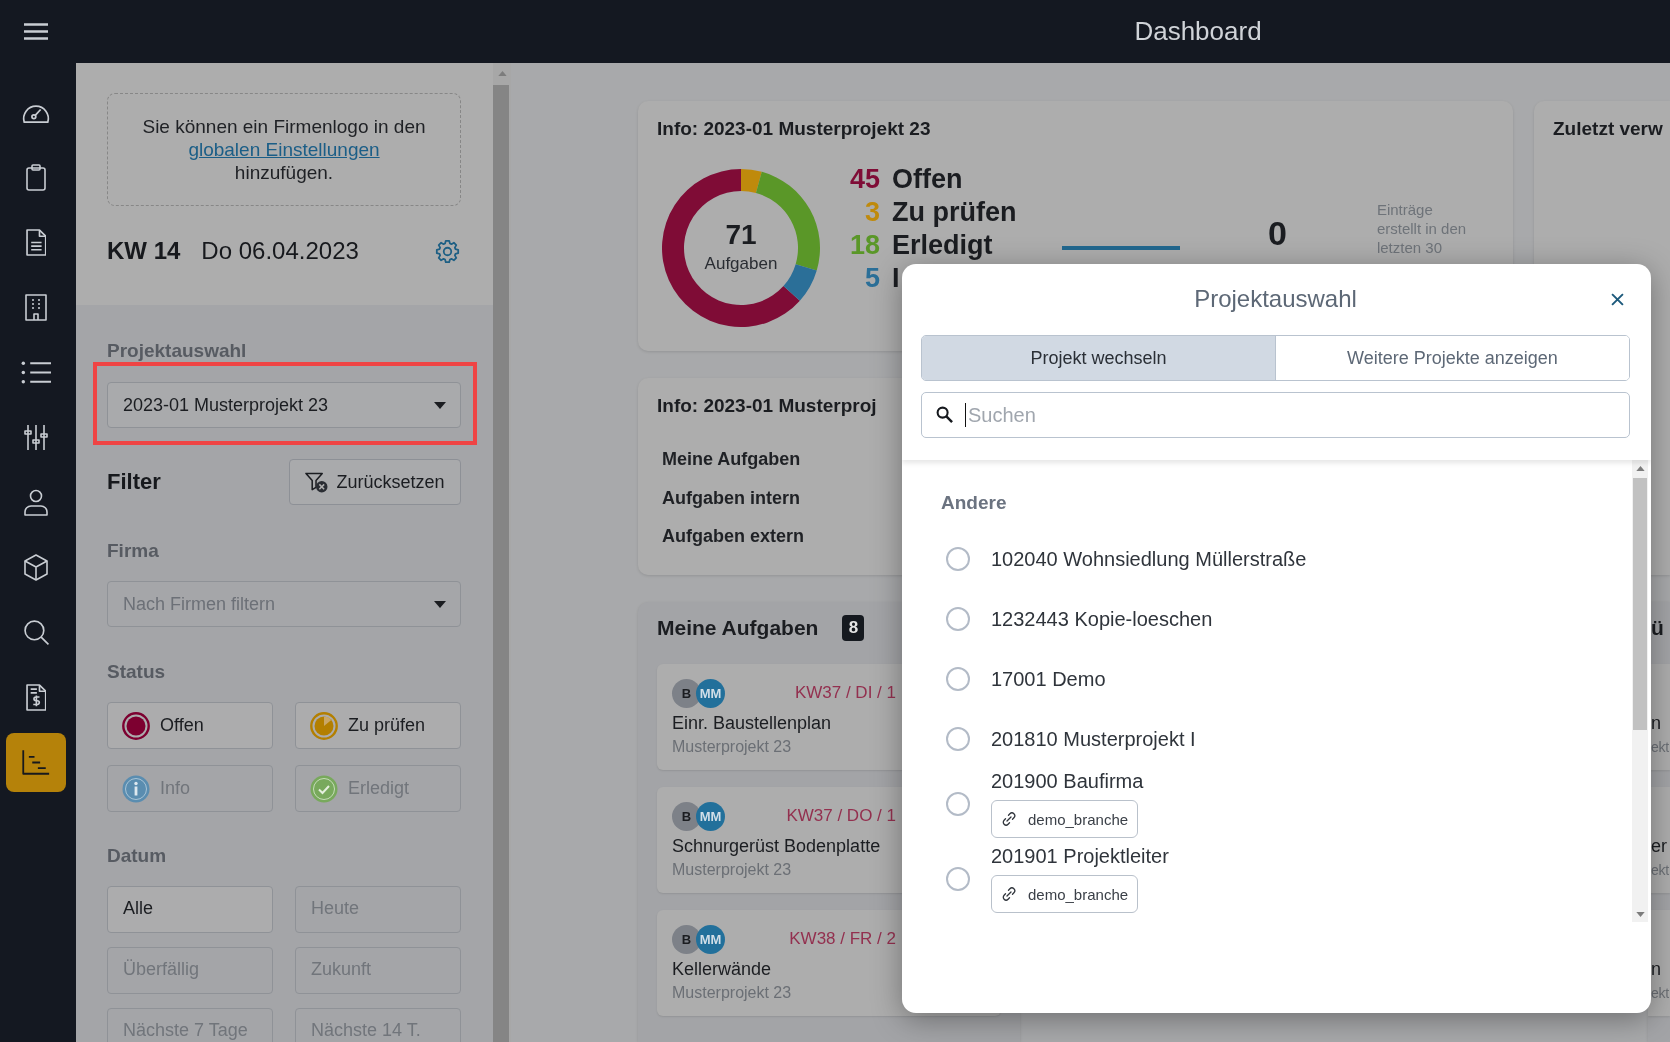  What do you see at coordinates (776, 846) in the screenshot?
I see `task-title: Schnurgerüst Bodenplatte` at bounding box center [776, 846].